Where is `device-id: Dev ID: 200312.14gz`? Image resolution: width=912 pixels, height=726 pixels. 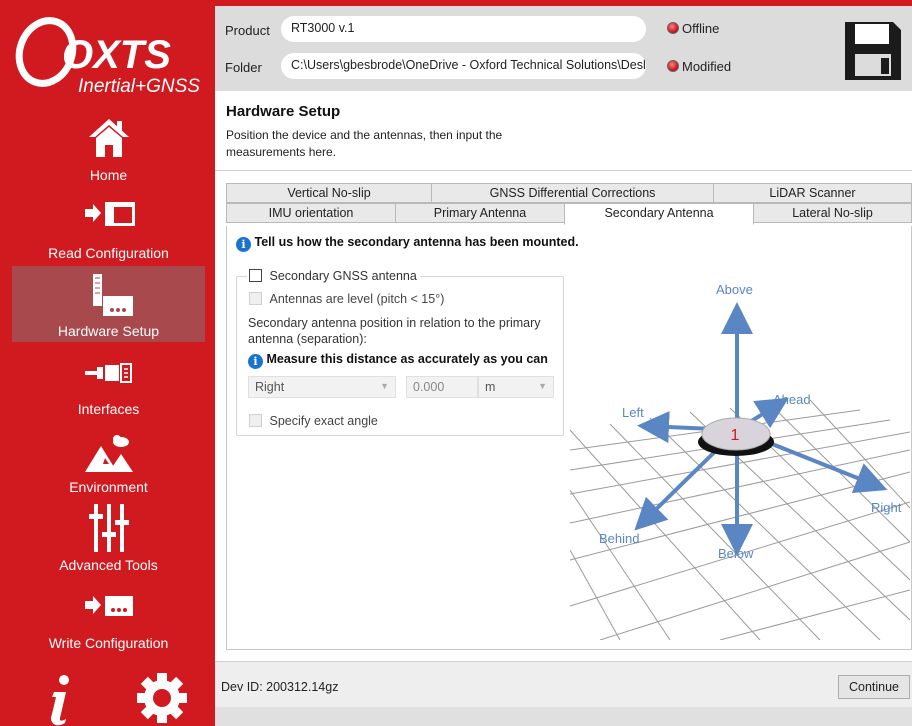 device-id: Dev ID: 200312.14gz is located at coordinates (280, 687).